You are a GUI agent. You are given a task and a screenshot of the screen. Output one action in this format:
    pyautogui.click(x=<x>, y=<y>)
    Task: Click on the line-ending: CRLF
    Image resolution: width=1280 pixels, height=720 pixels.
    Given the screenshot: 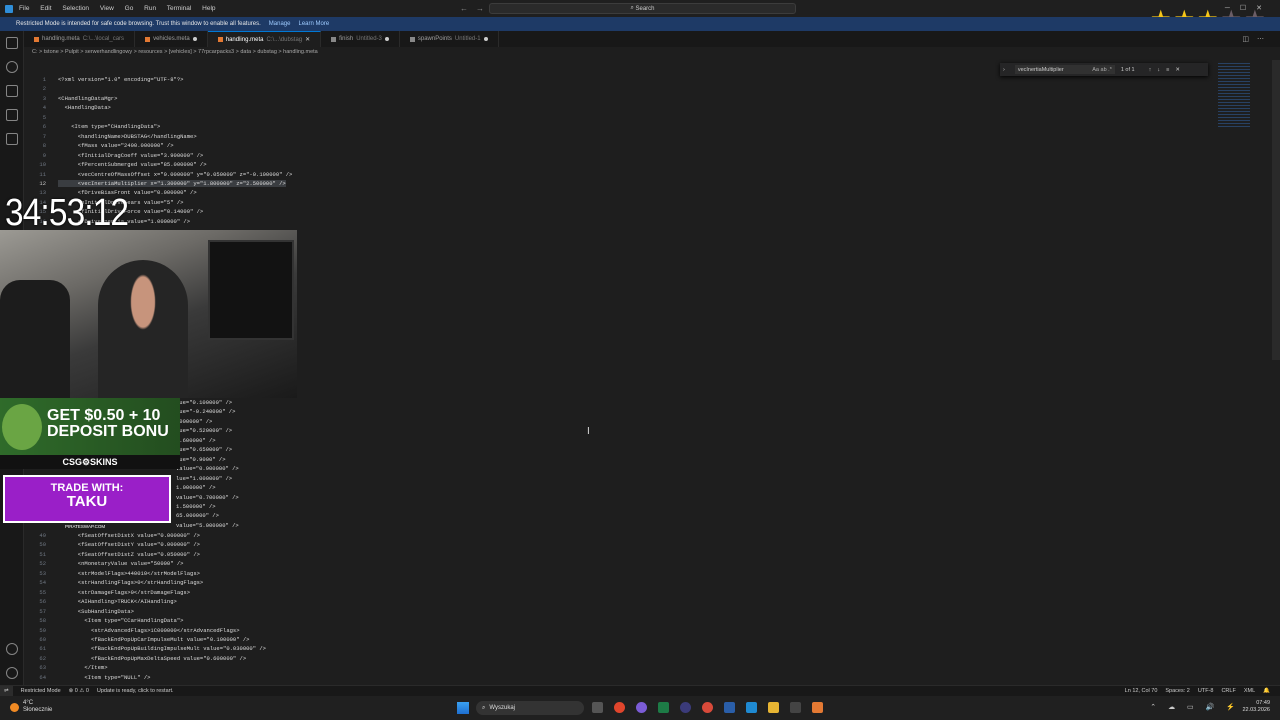 What is the action you would take?
    pyautogui.click(x=1228, y=691)
    